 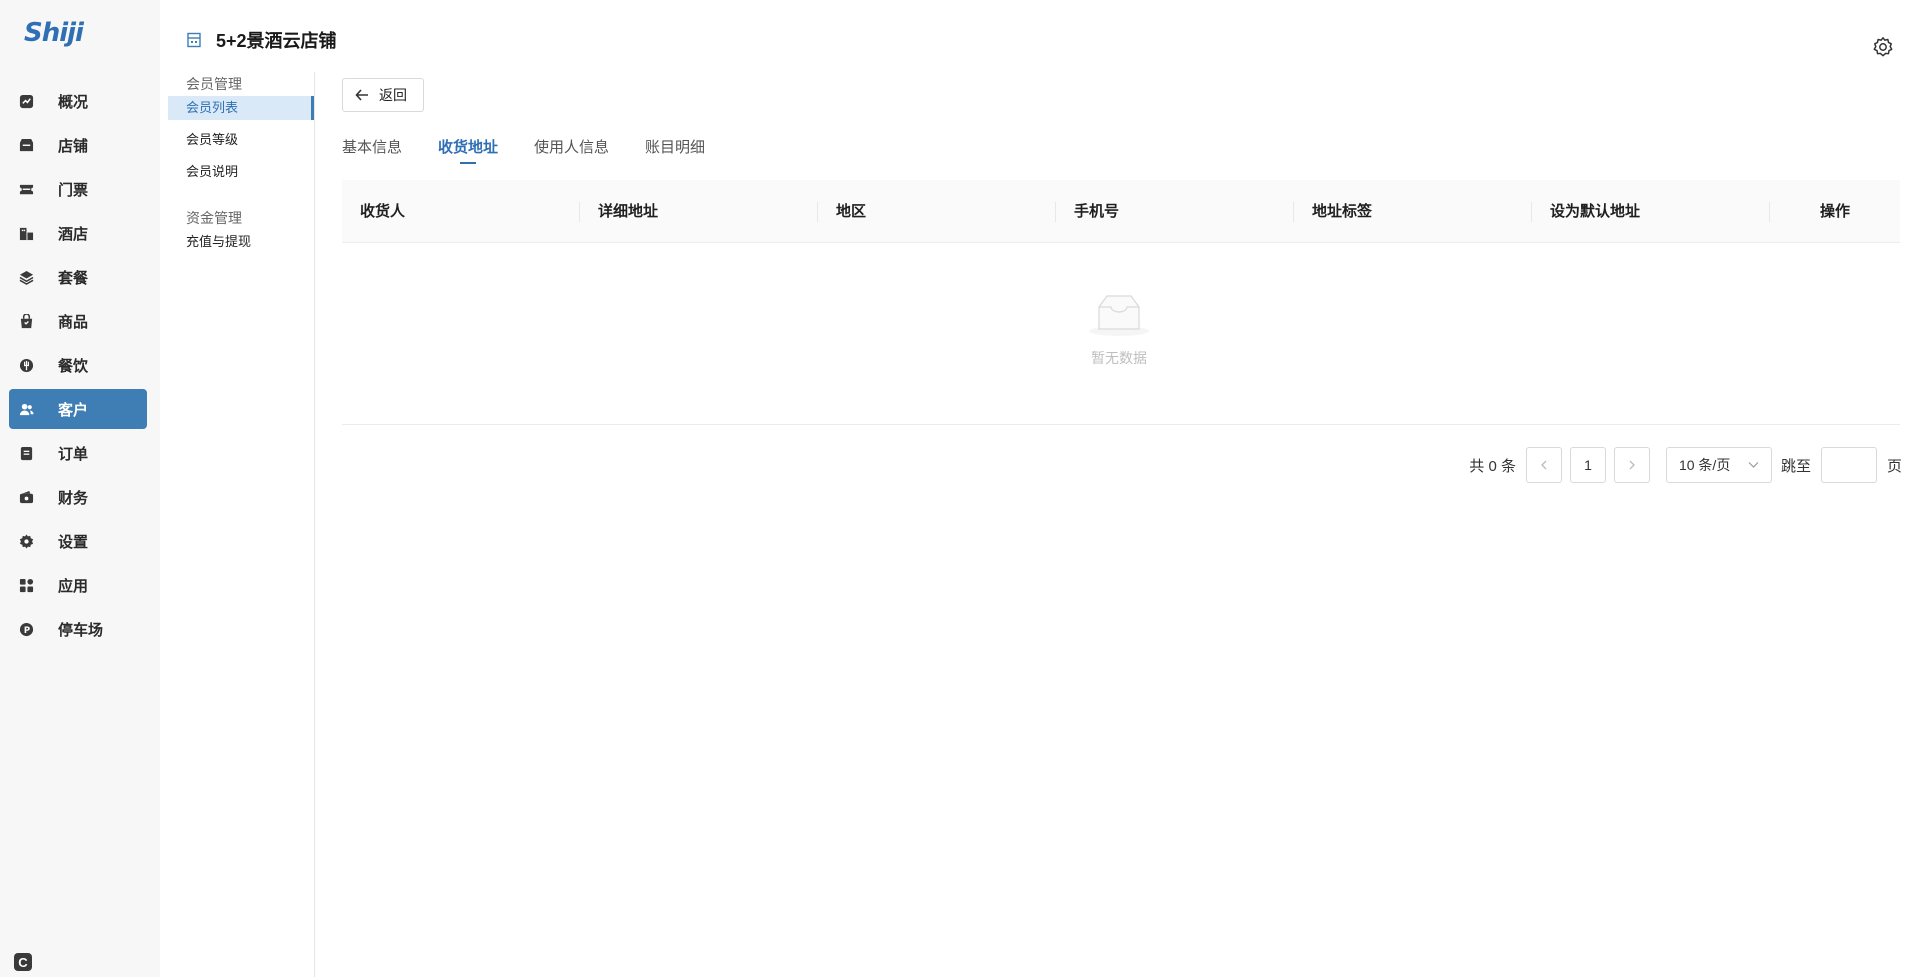 I want to click on logo-text: Shiji, so click(x=54, y=33).